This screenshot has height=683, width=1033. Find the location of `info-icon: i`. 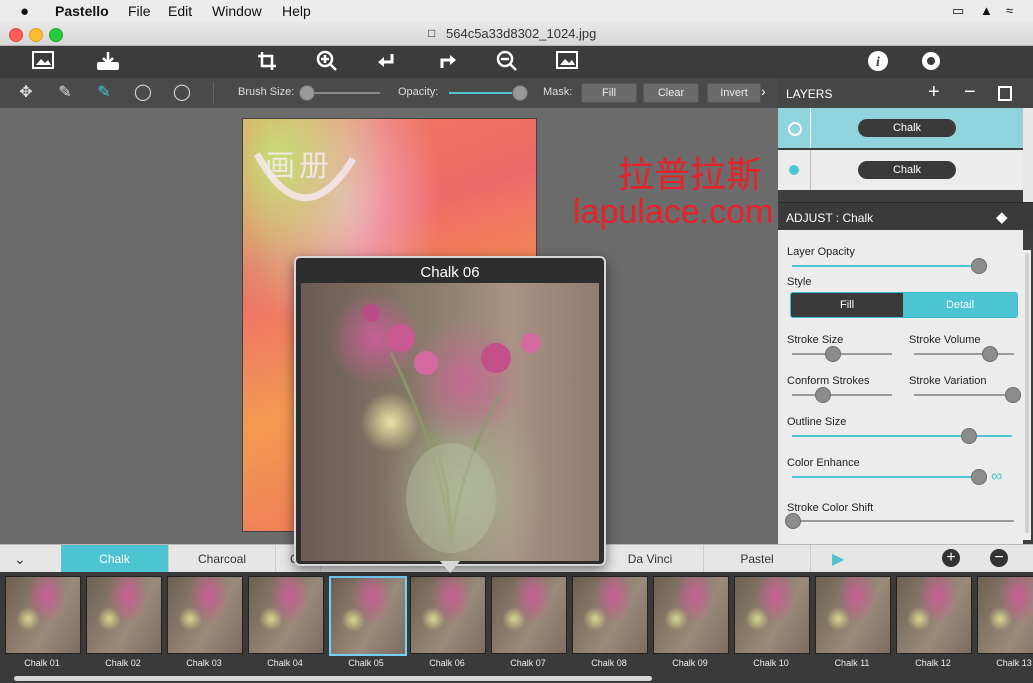

info-icon: i is located at coordinates (878, 62).